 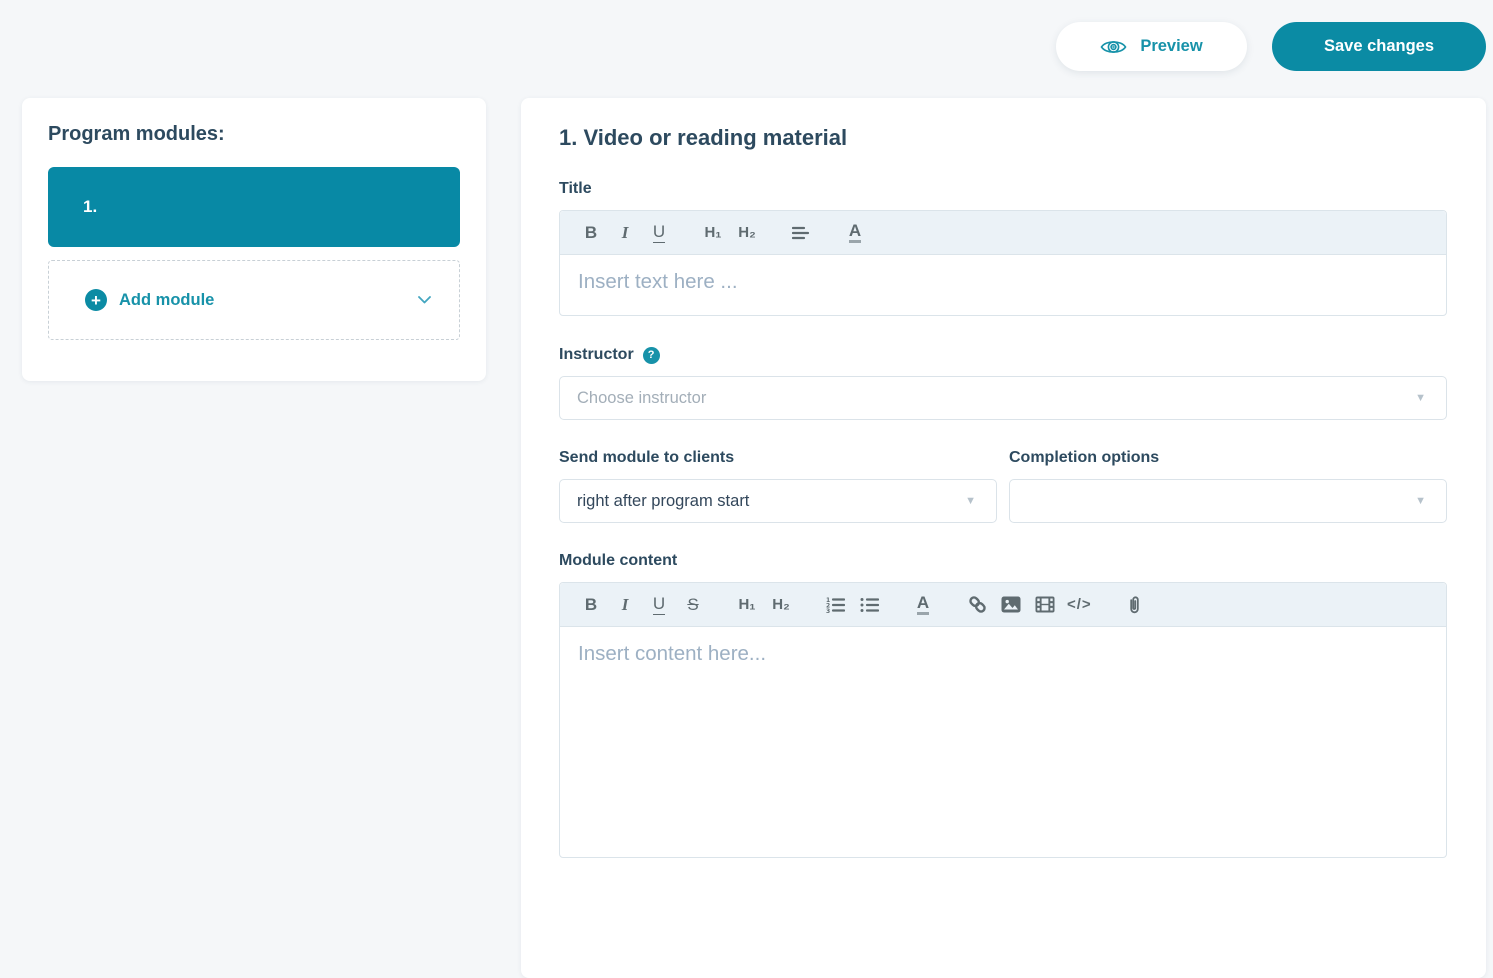 I want to click on completion-options-select: ▼, so click(x=1228, y=501).